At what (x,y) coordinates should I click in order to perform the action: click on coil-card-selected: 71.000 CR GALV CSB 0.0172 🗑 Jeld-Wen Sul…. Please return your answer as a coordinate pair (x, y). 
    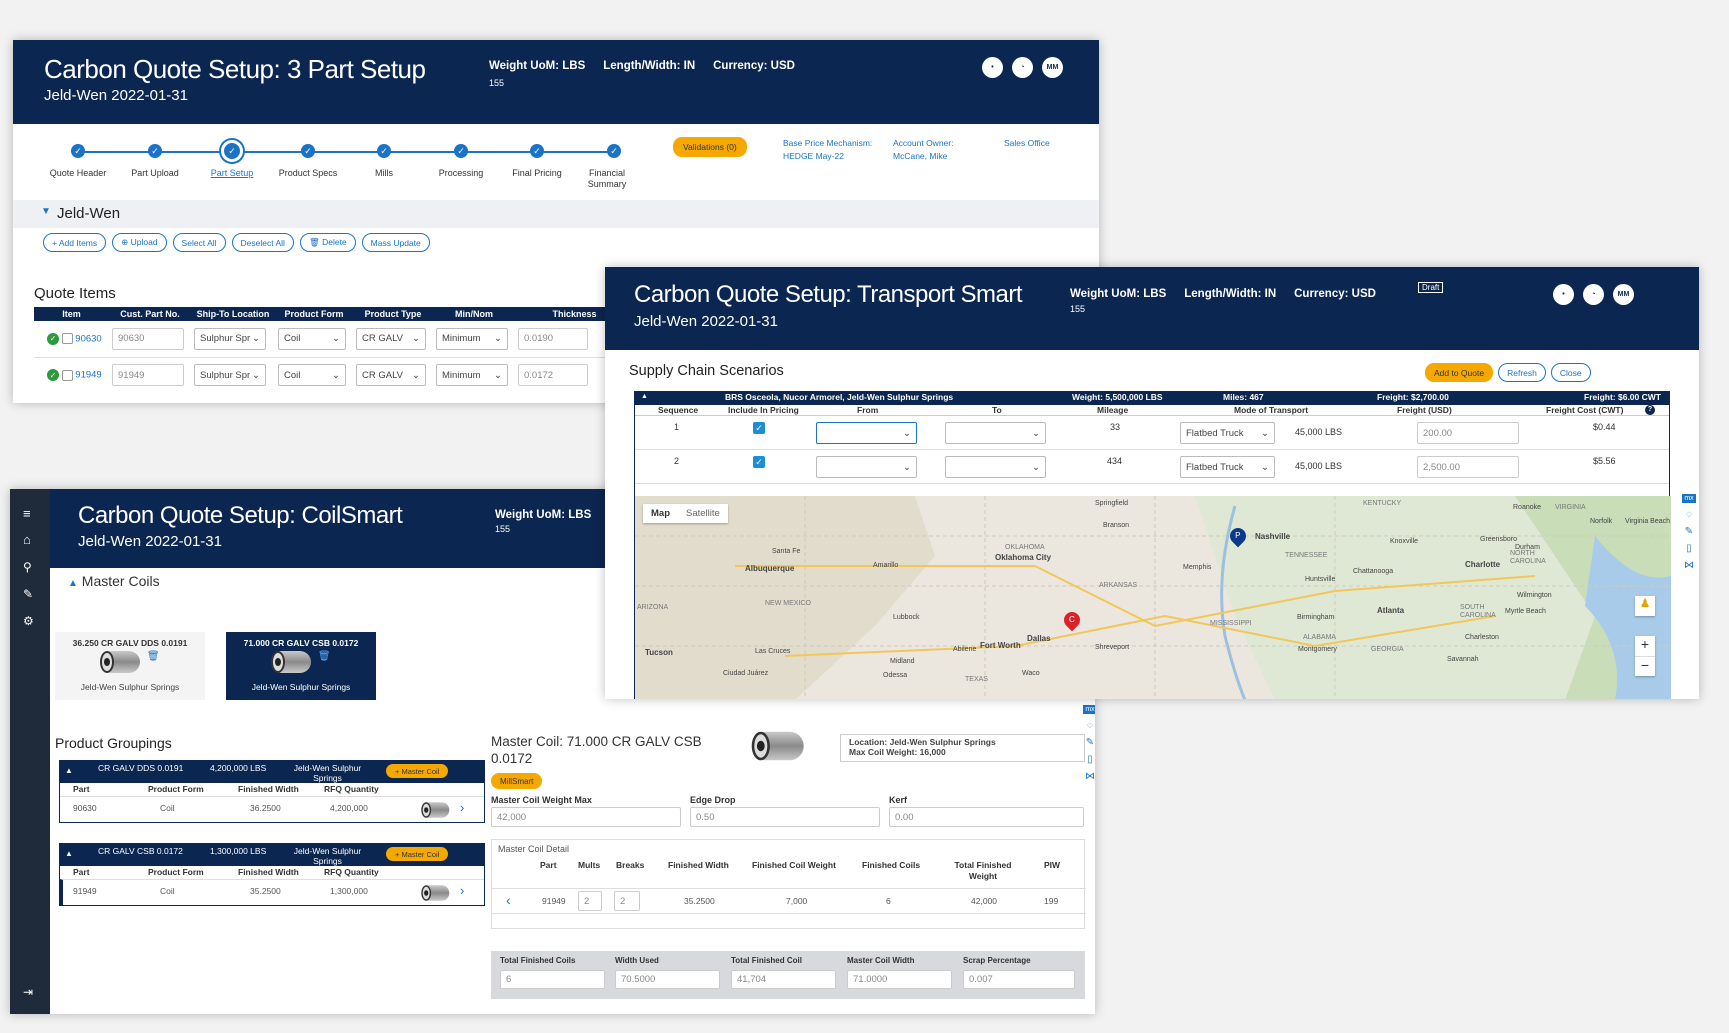
    Looking at the image, I should click on (301, 666).